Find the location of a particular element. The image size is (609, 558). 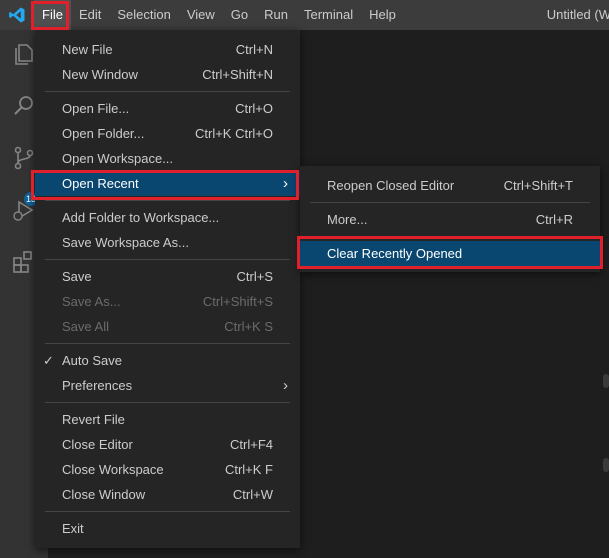

menu-item-shortcut: Ctrl+K F is located at coordinates (248, 469).